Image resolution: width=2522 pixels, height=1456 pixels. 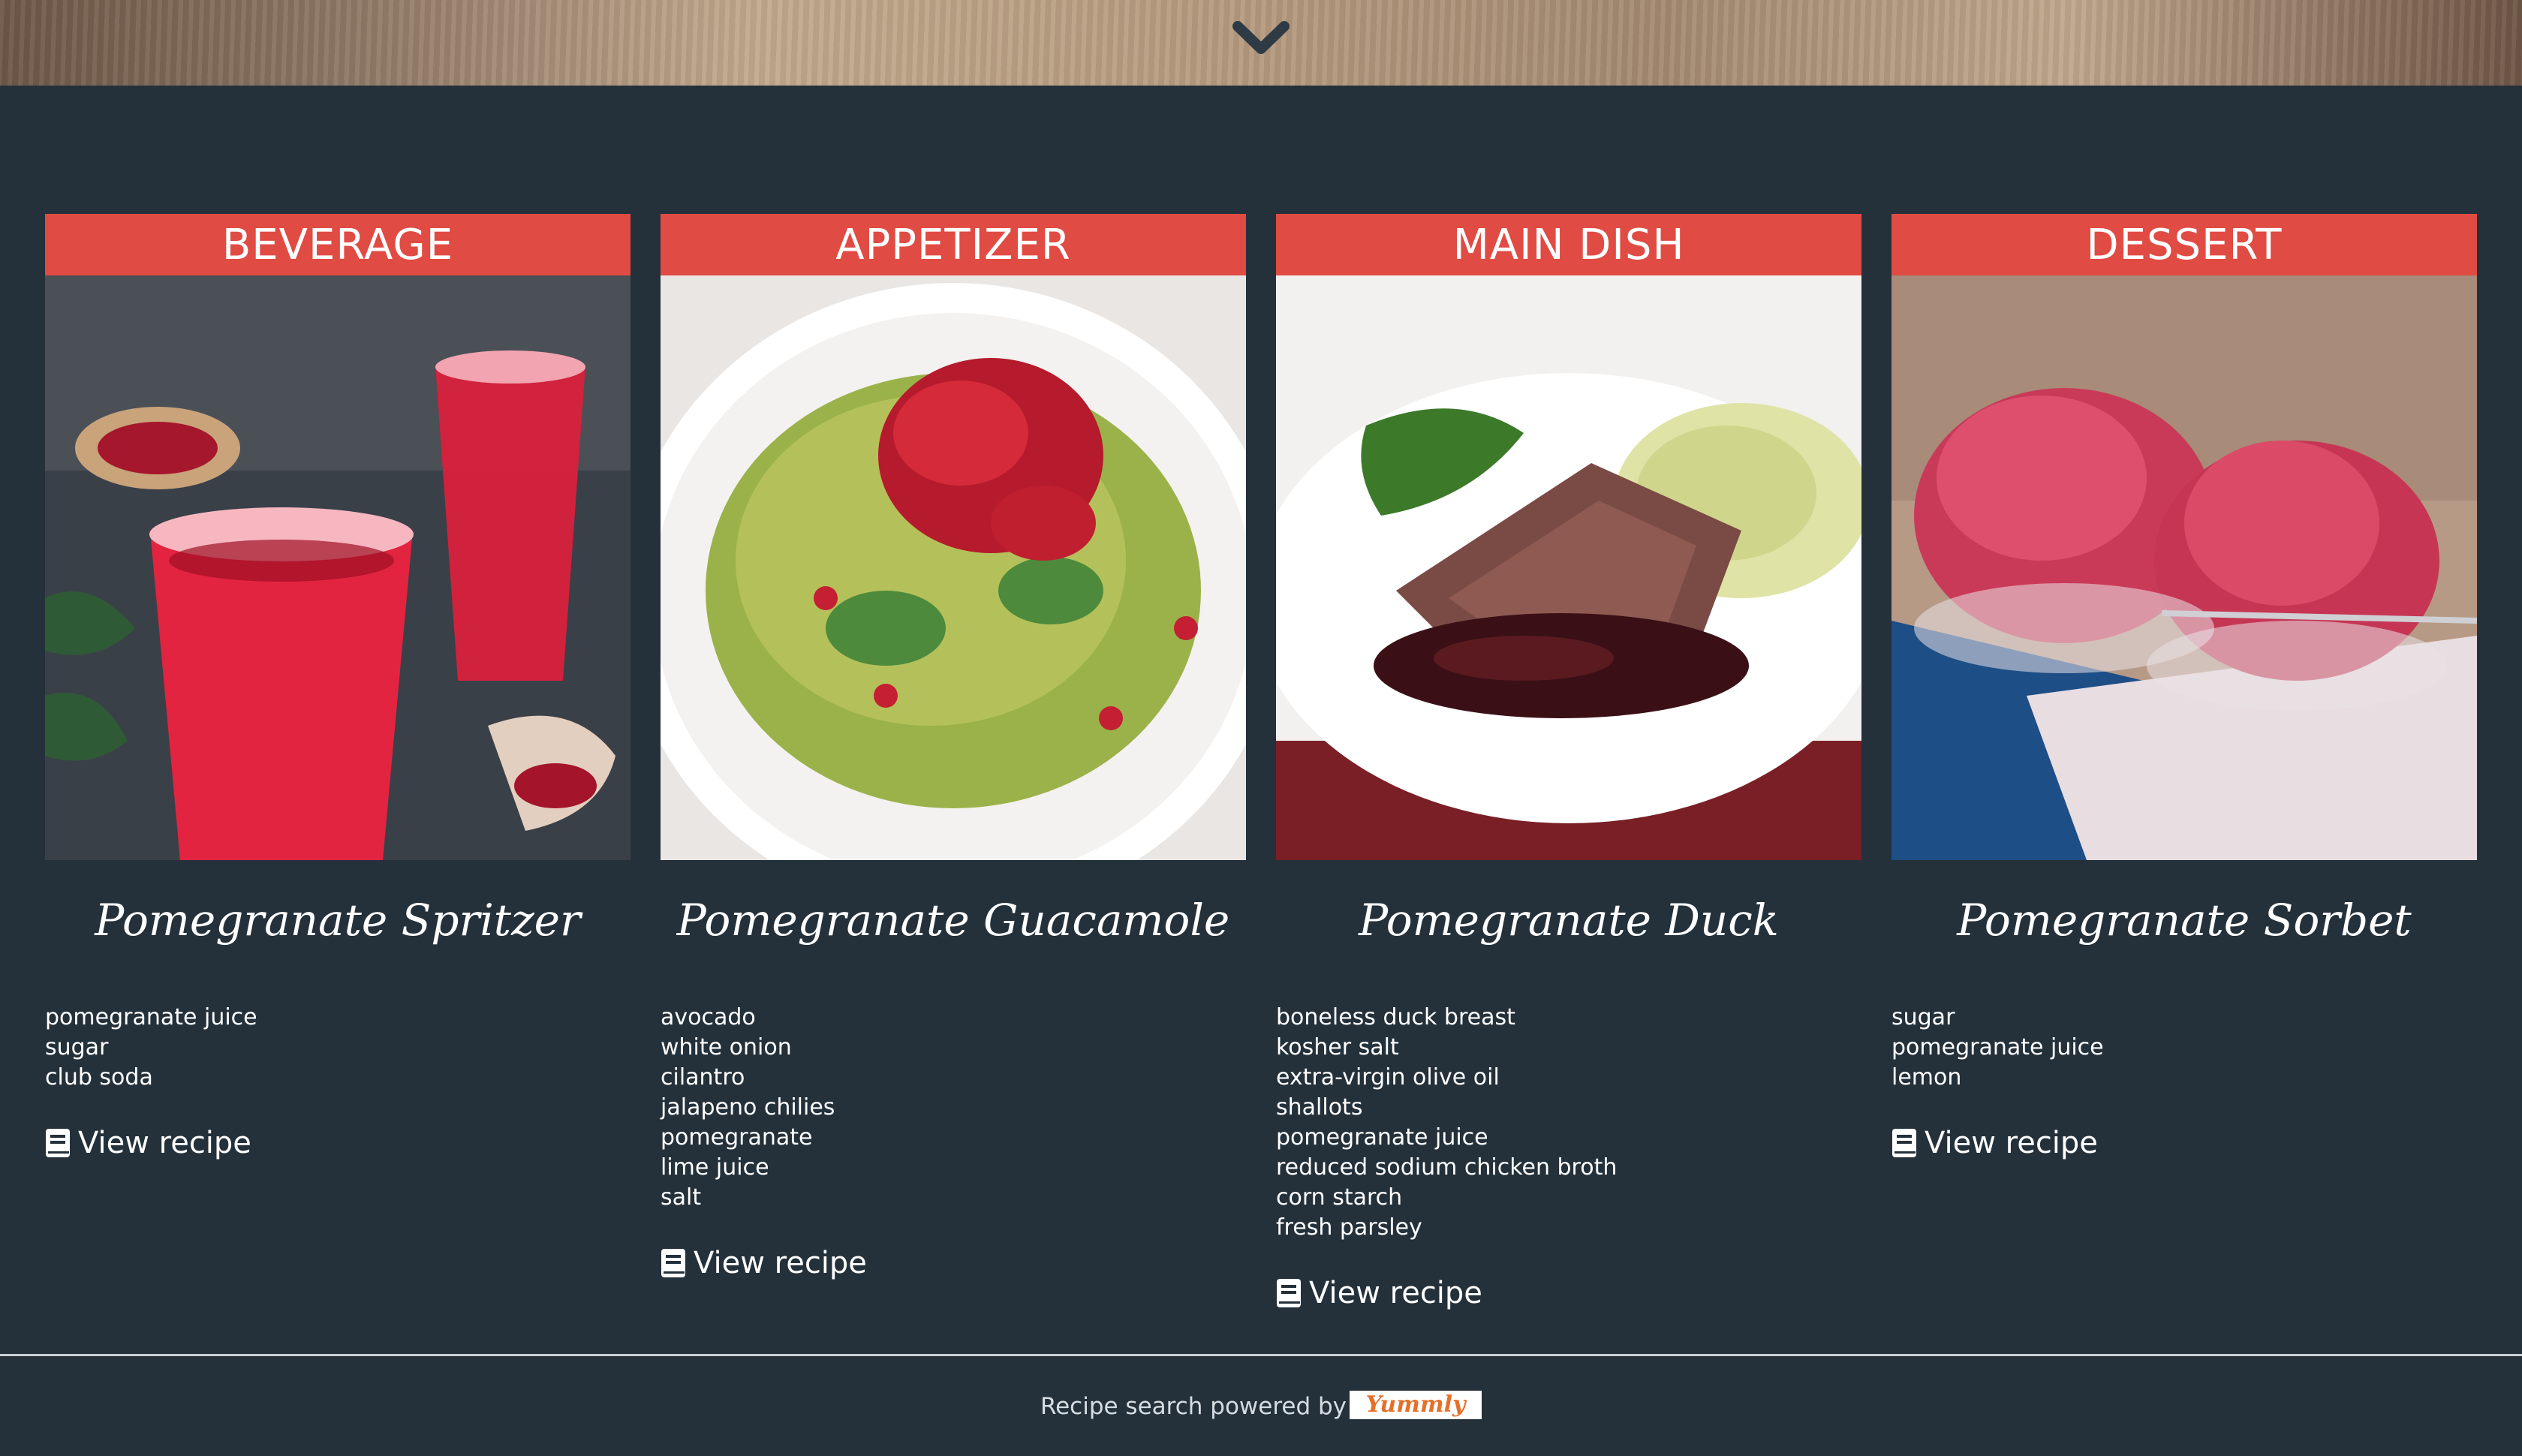 I want to click on footer: Recipe search powered by Yummly, so click(x=1261, y=1406).